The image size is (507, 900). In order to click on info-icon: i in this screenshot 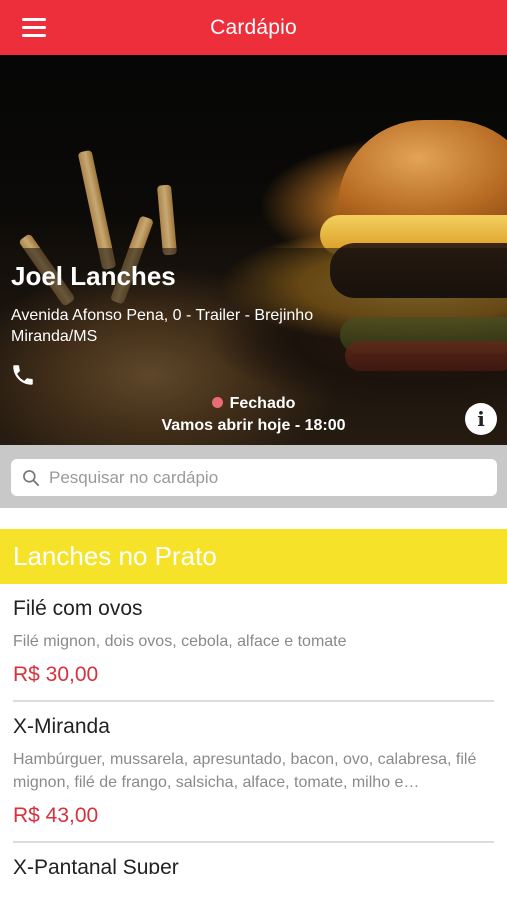, I will do `click(481, 419)`.